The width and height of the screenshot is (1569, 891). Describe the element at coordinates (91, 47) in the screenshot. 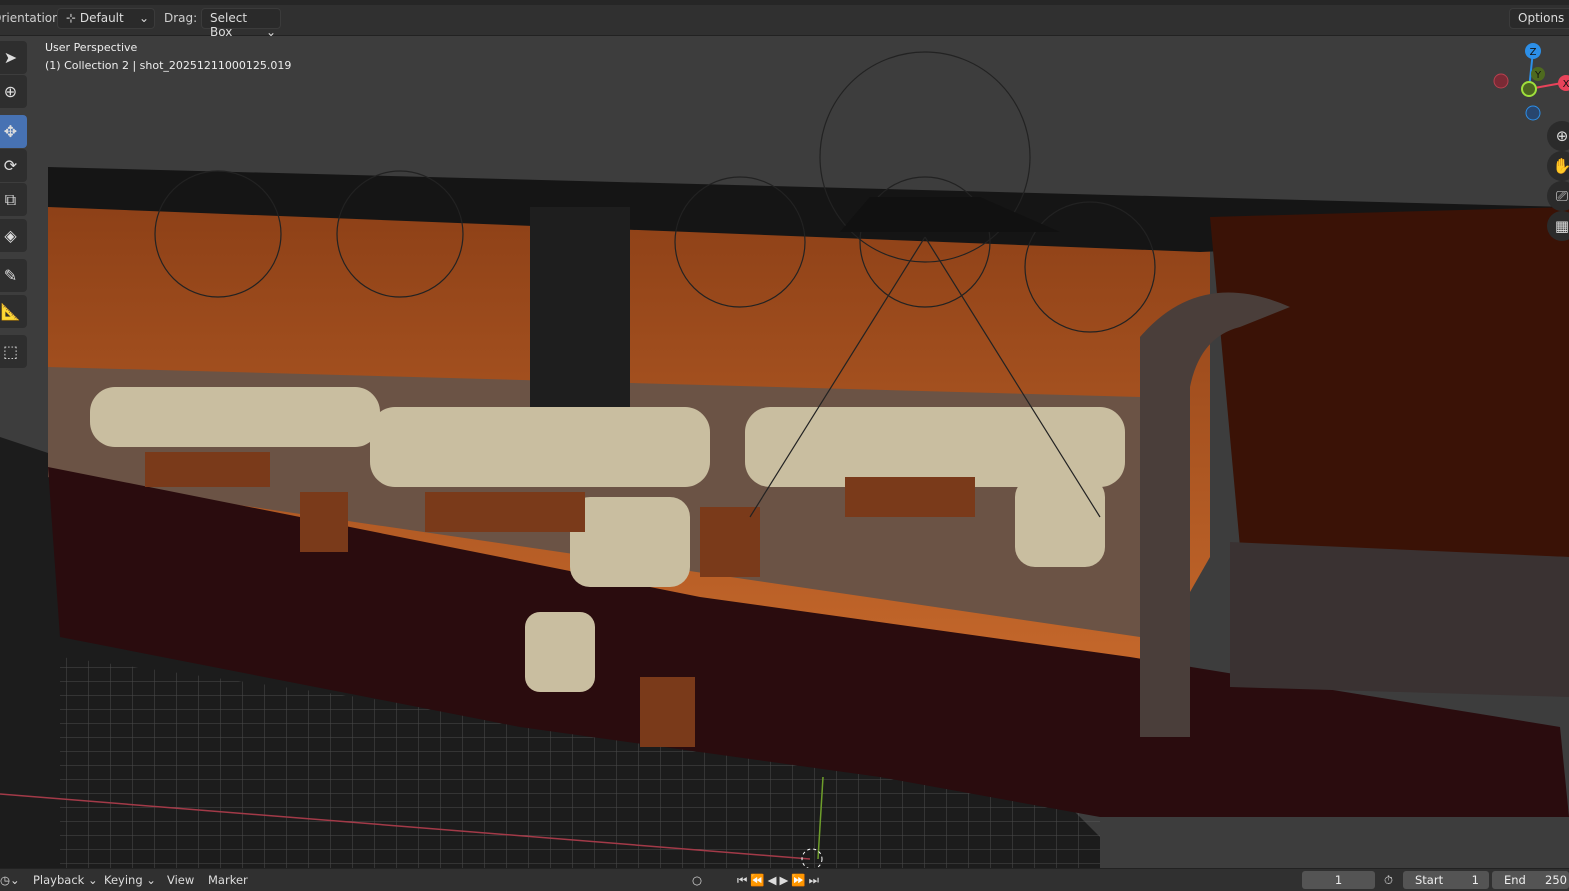

I see `view-name: User Perspective` at that location.